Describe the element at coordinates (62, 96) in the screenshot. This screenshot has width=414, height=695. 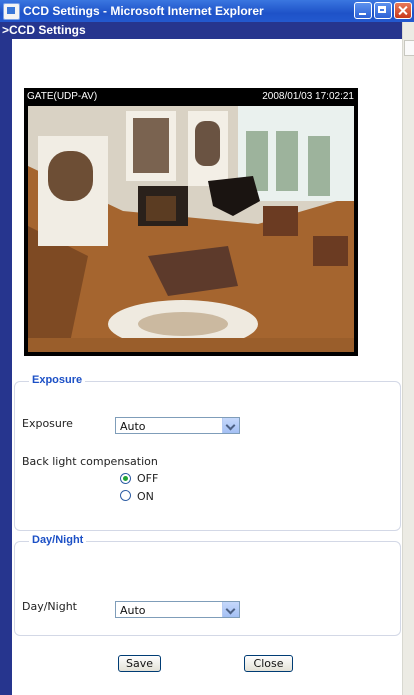
I see `camera-name: GATE(UDP-AV)` at that location.